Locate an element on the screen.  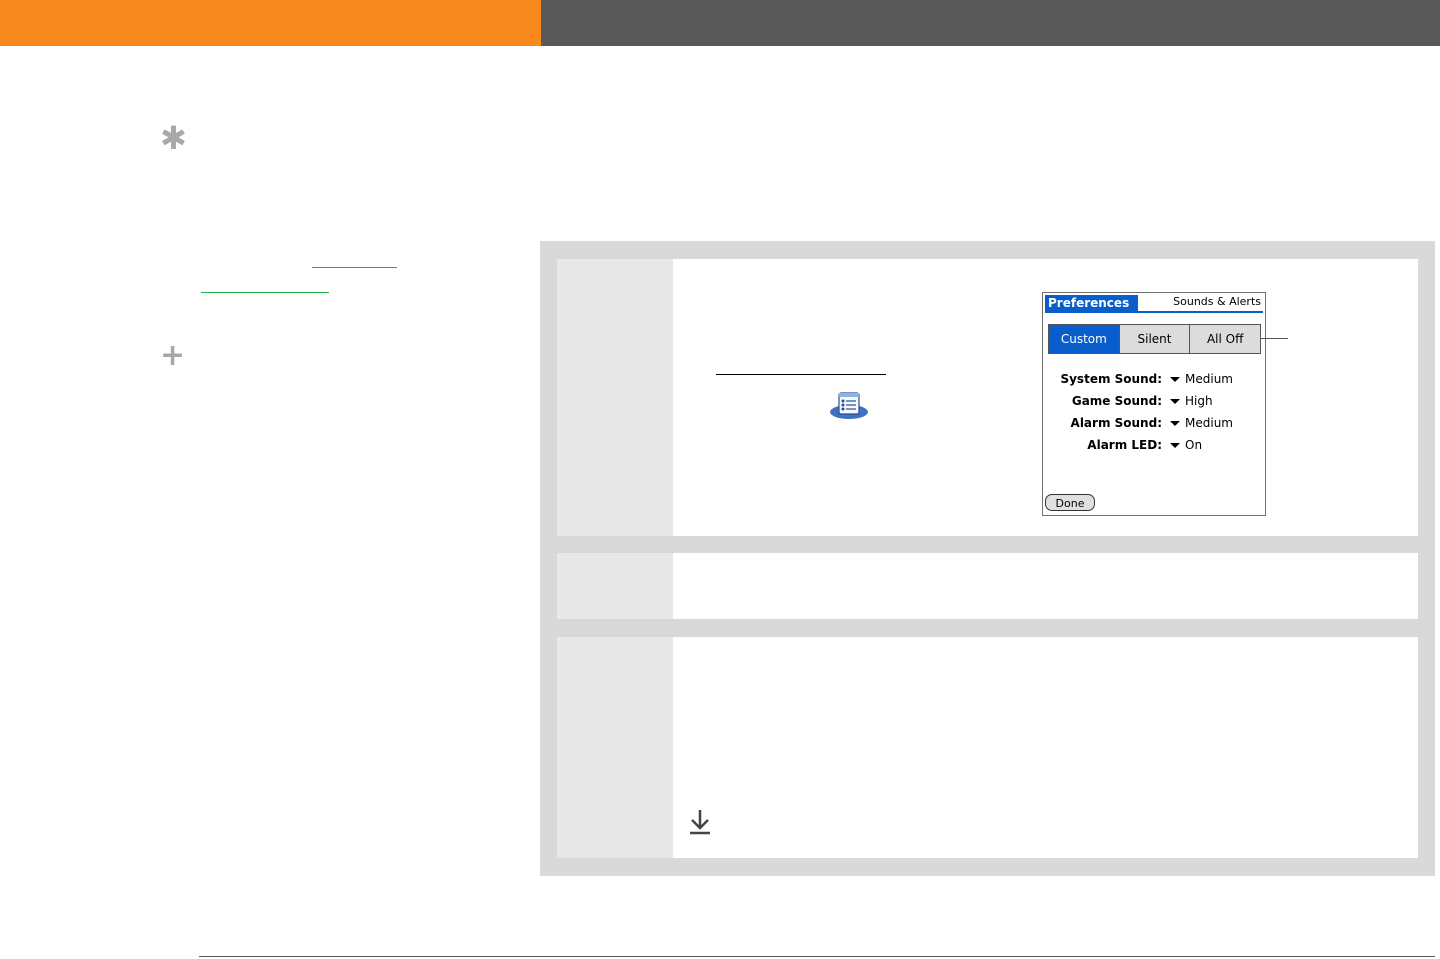
alarm-sound-value: Medium is located at coordinates (1209, 423).